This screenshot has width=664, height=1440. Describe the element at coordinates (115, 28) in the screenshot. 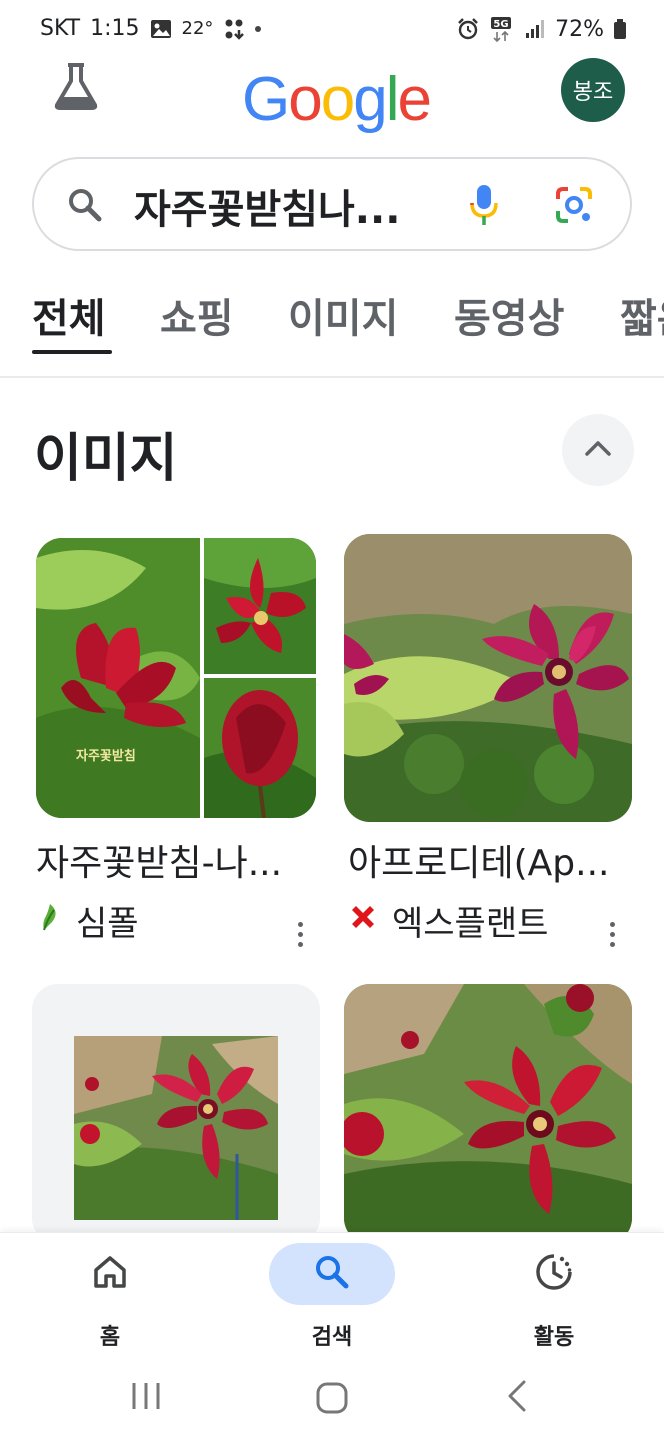

I see `time-label: 1:15` at that location.